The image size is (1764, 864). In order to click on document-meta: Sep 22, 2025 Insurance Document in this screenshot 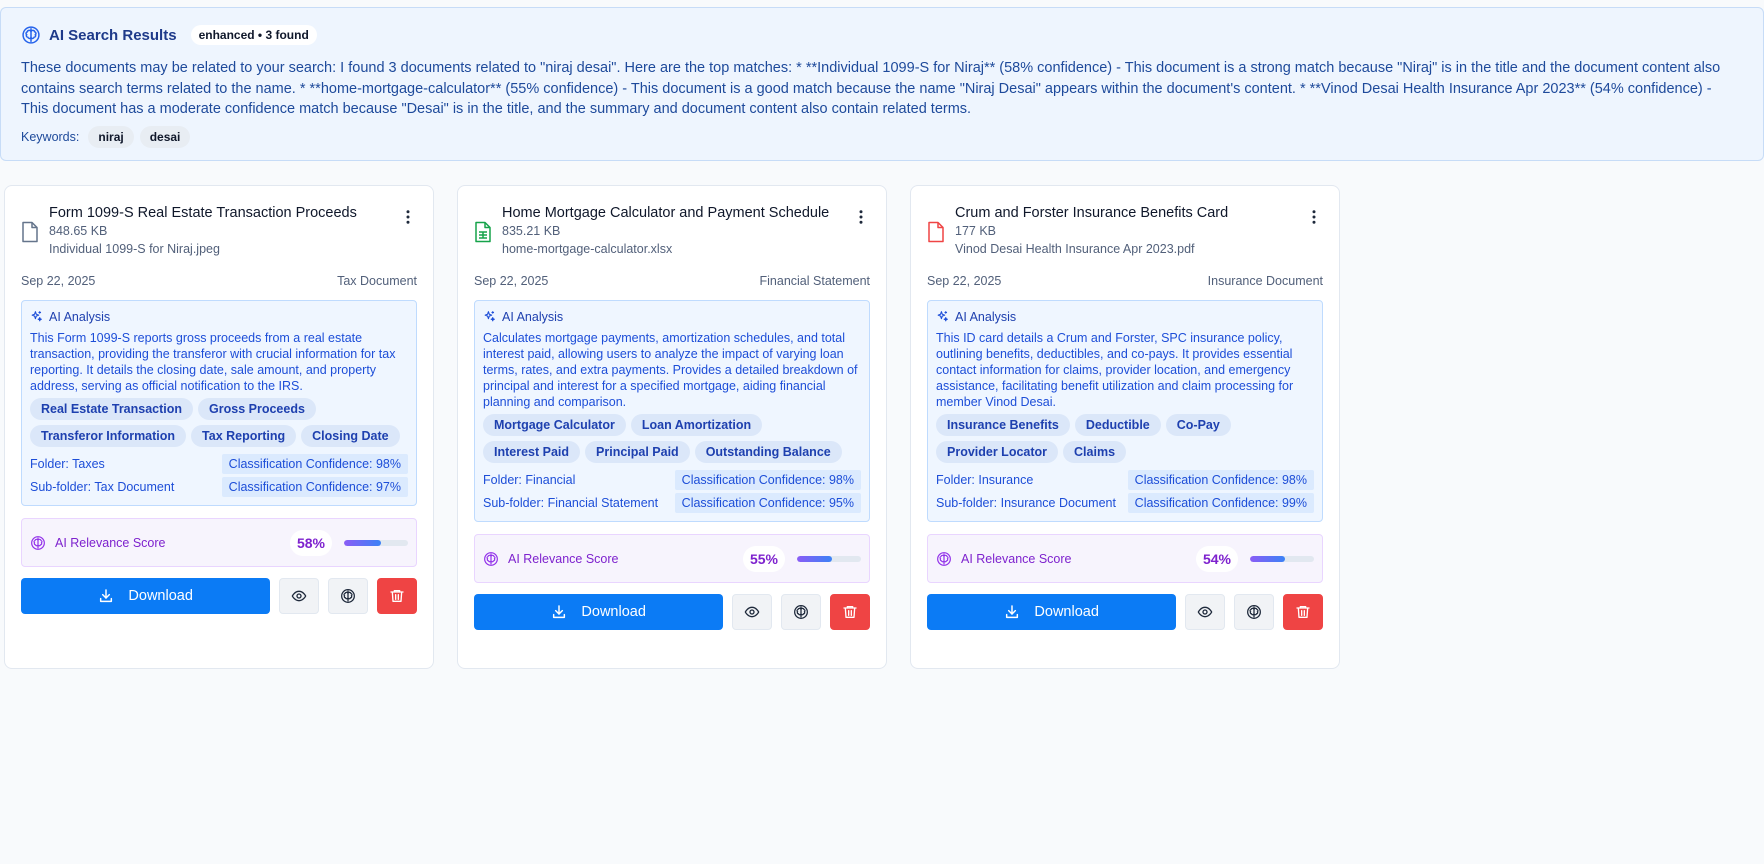, I will do `click(1125, 283)`.